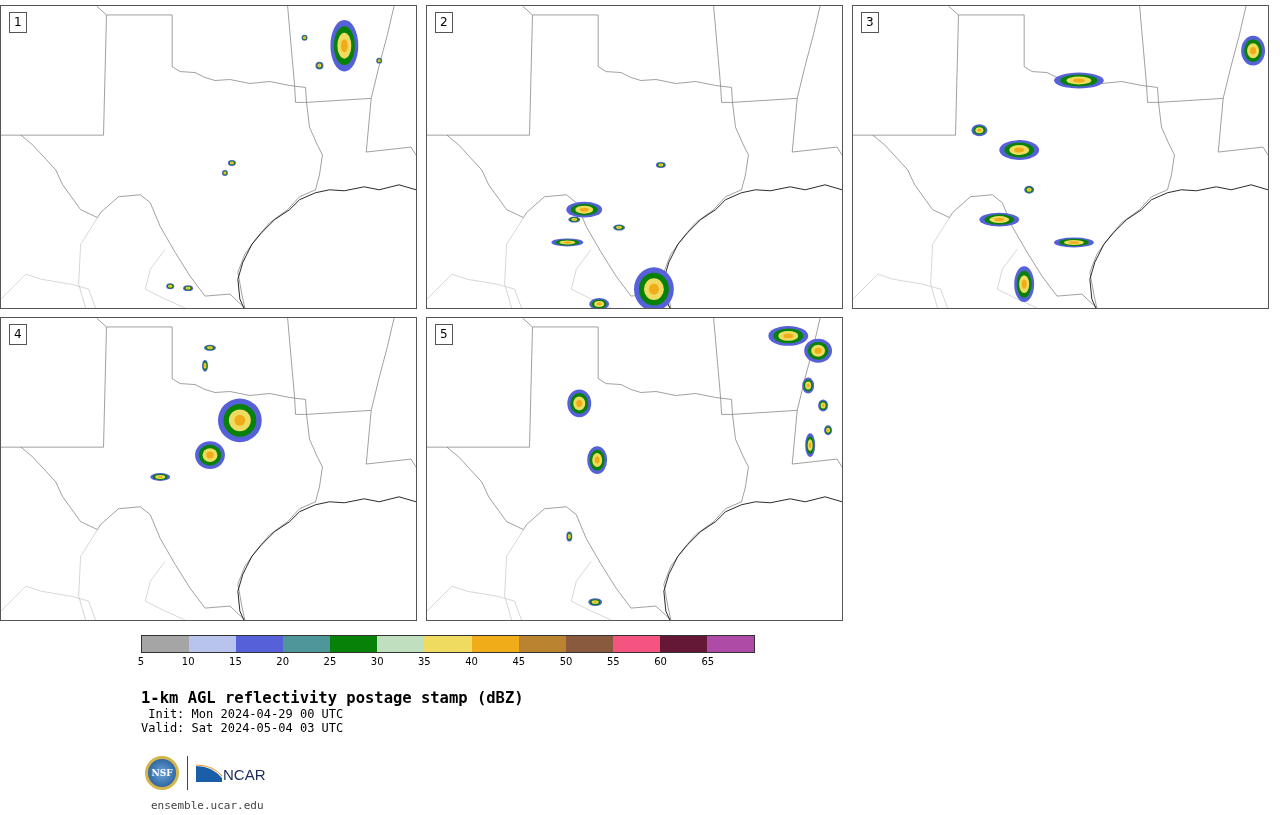 Image resolution: width=1280 pixels, height=815 pixels. What do you see at coordinates (18, 334) in the screenshot?
I see `panel-number: 4` at bounding box center [18, 334].